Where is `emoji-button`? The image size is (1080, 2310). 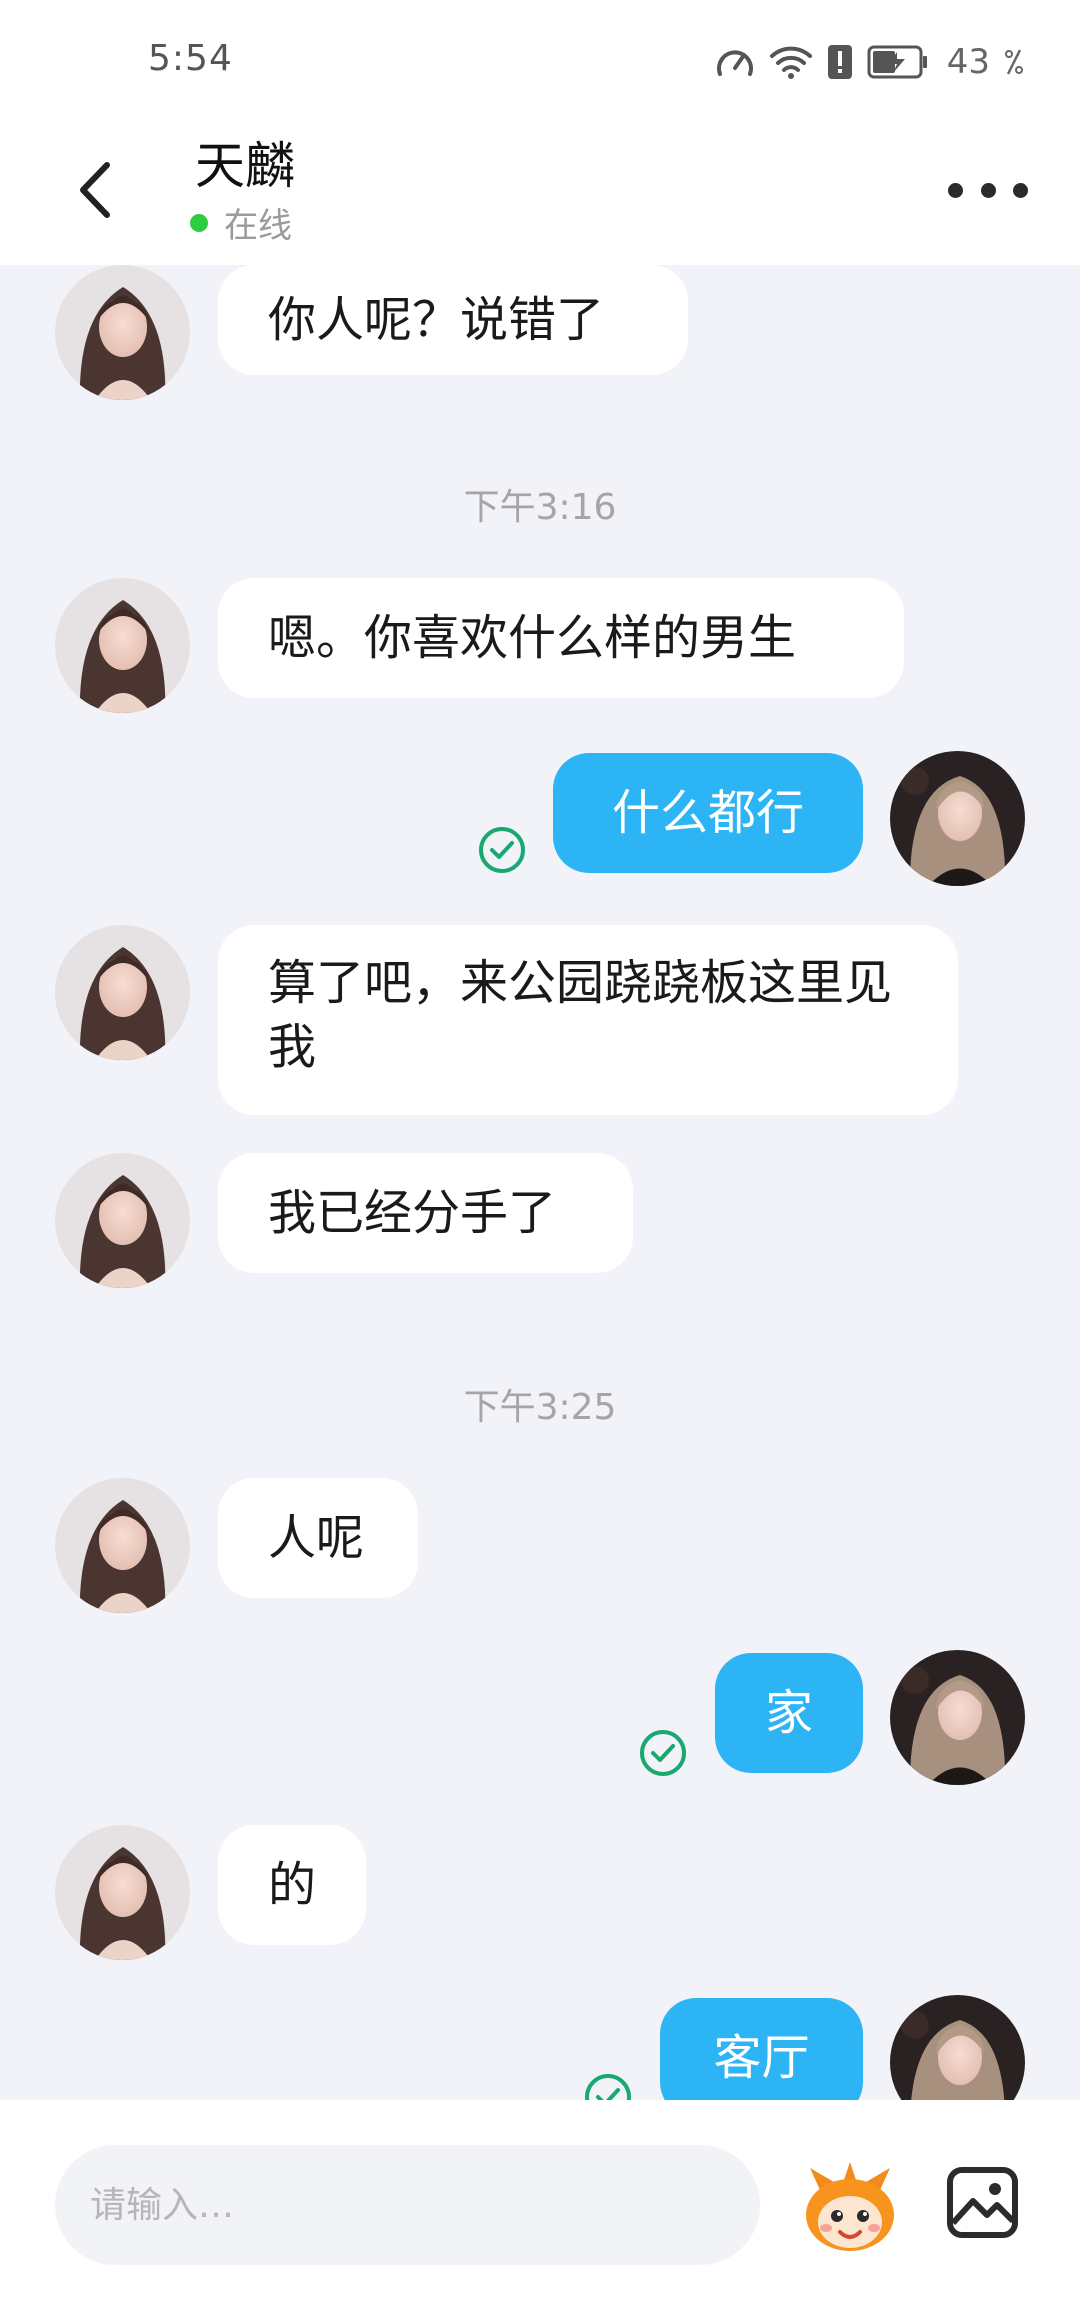
emoji-button is located at coordinates (850, 2207).